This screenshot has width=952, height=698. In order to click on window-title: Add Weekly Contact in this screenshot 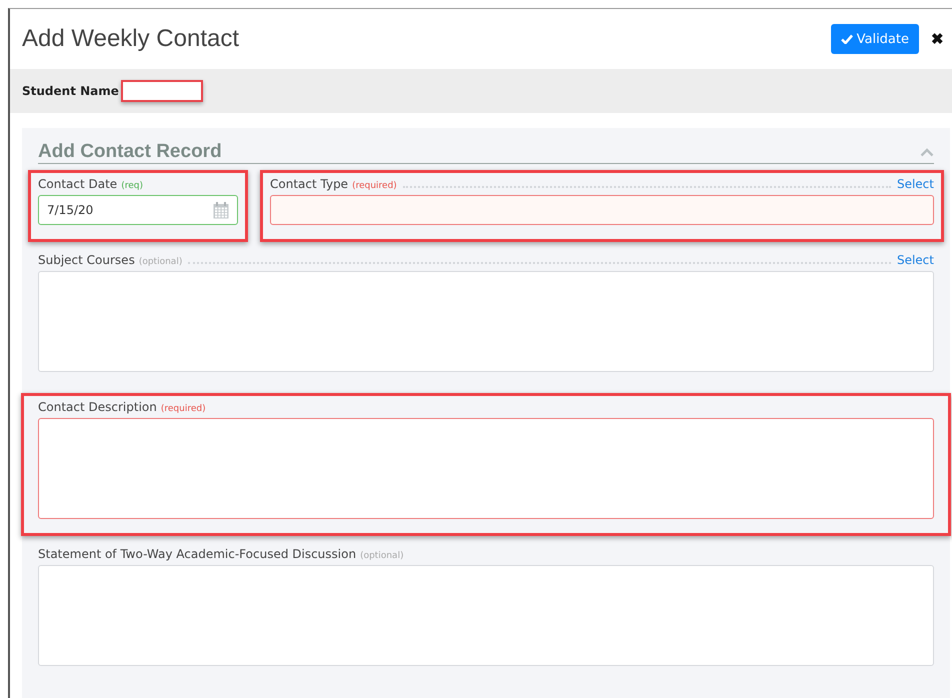, I will do `click(131, 39)`.